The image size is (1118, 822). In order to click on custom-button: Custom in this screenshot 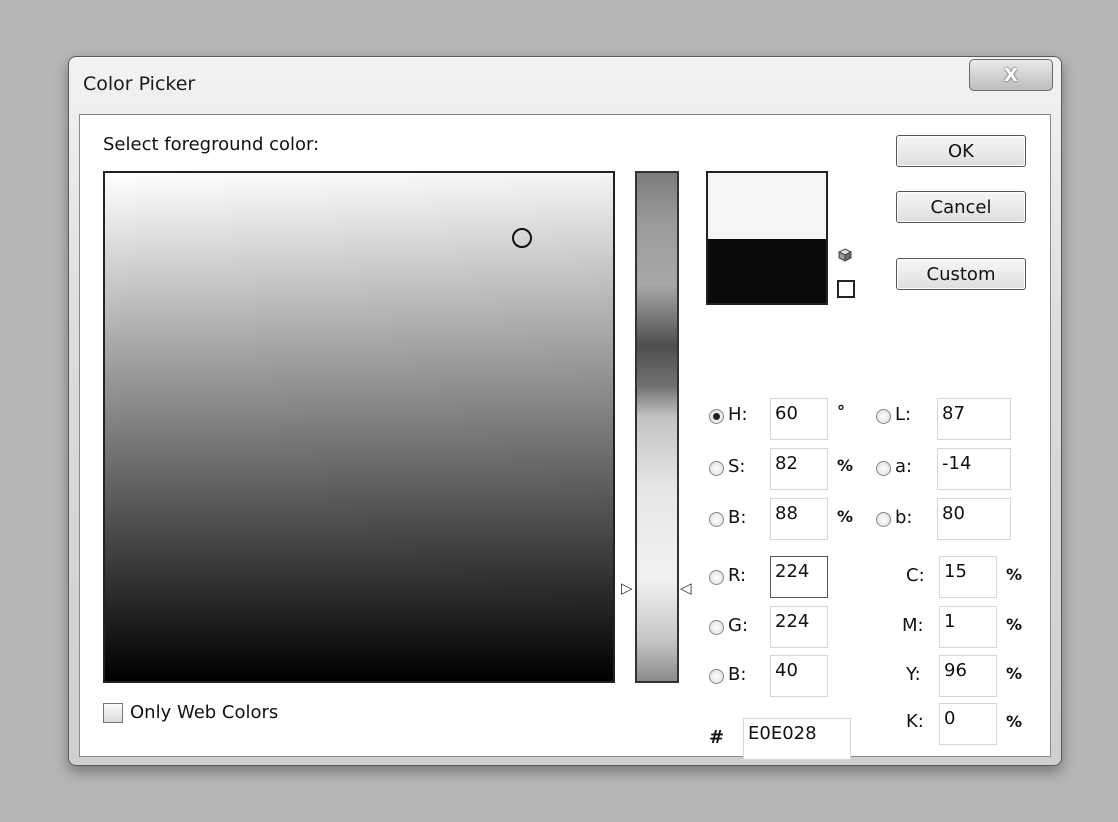, I will do `click(961, 274)`.